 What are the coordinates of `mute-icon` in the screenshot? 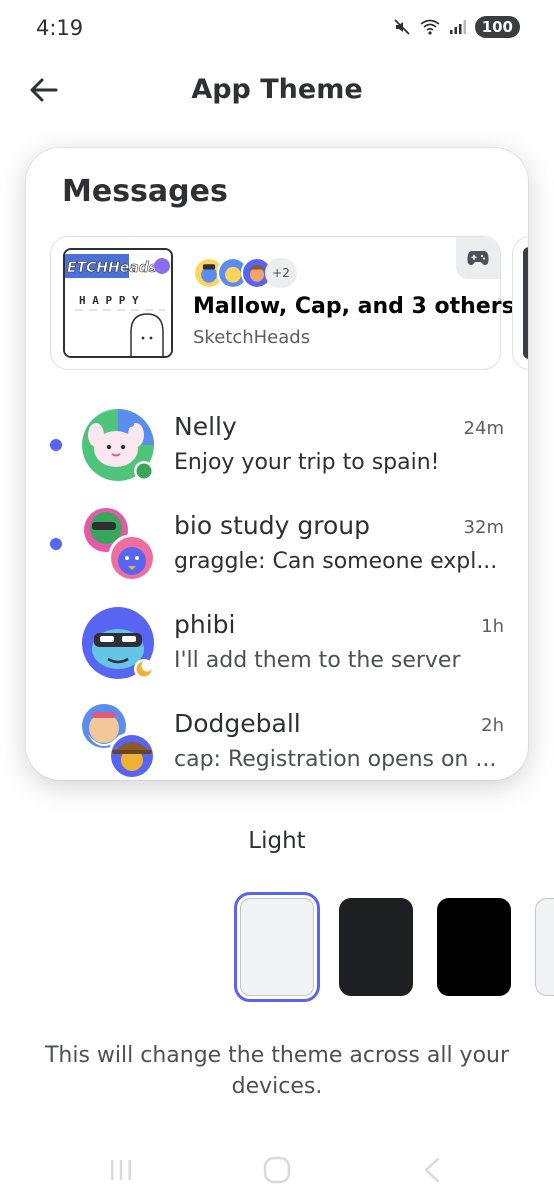 It's located at (402, 27).